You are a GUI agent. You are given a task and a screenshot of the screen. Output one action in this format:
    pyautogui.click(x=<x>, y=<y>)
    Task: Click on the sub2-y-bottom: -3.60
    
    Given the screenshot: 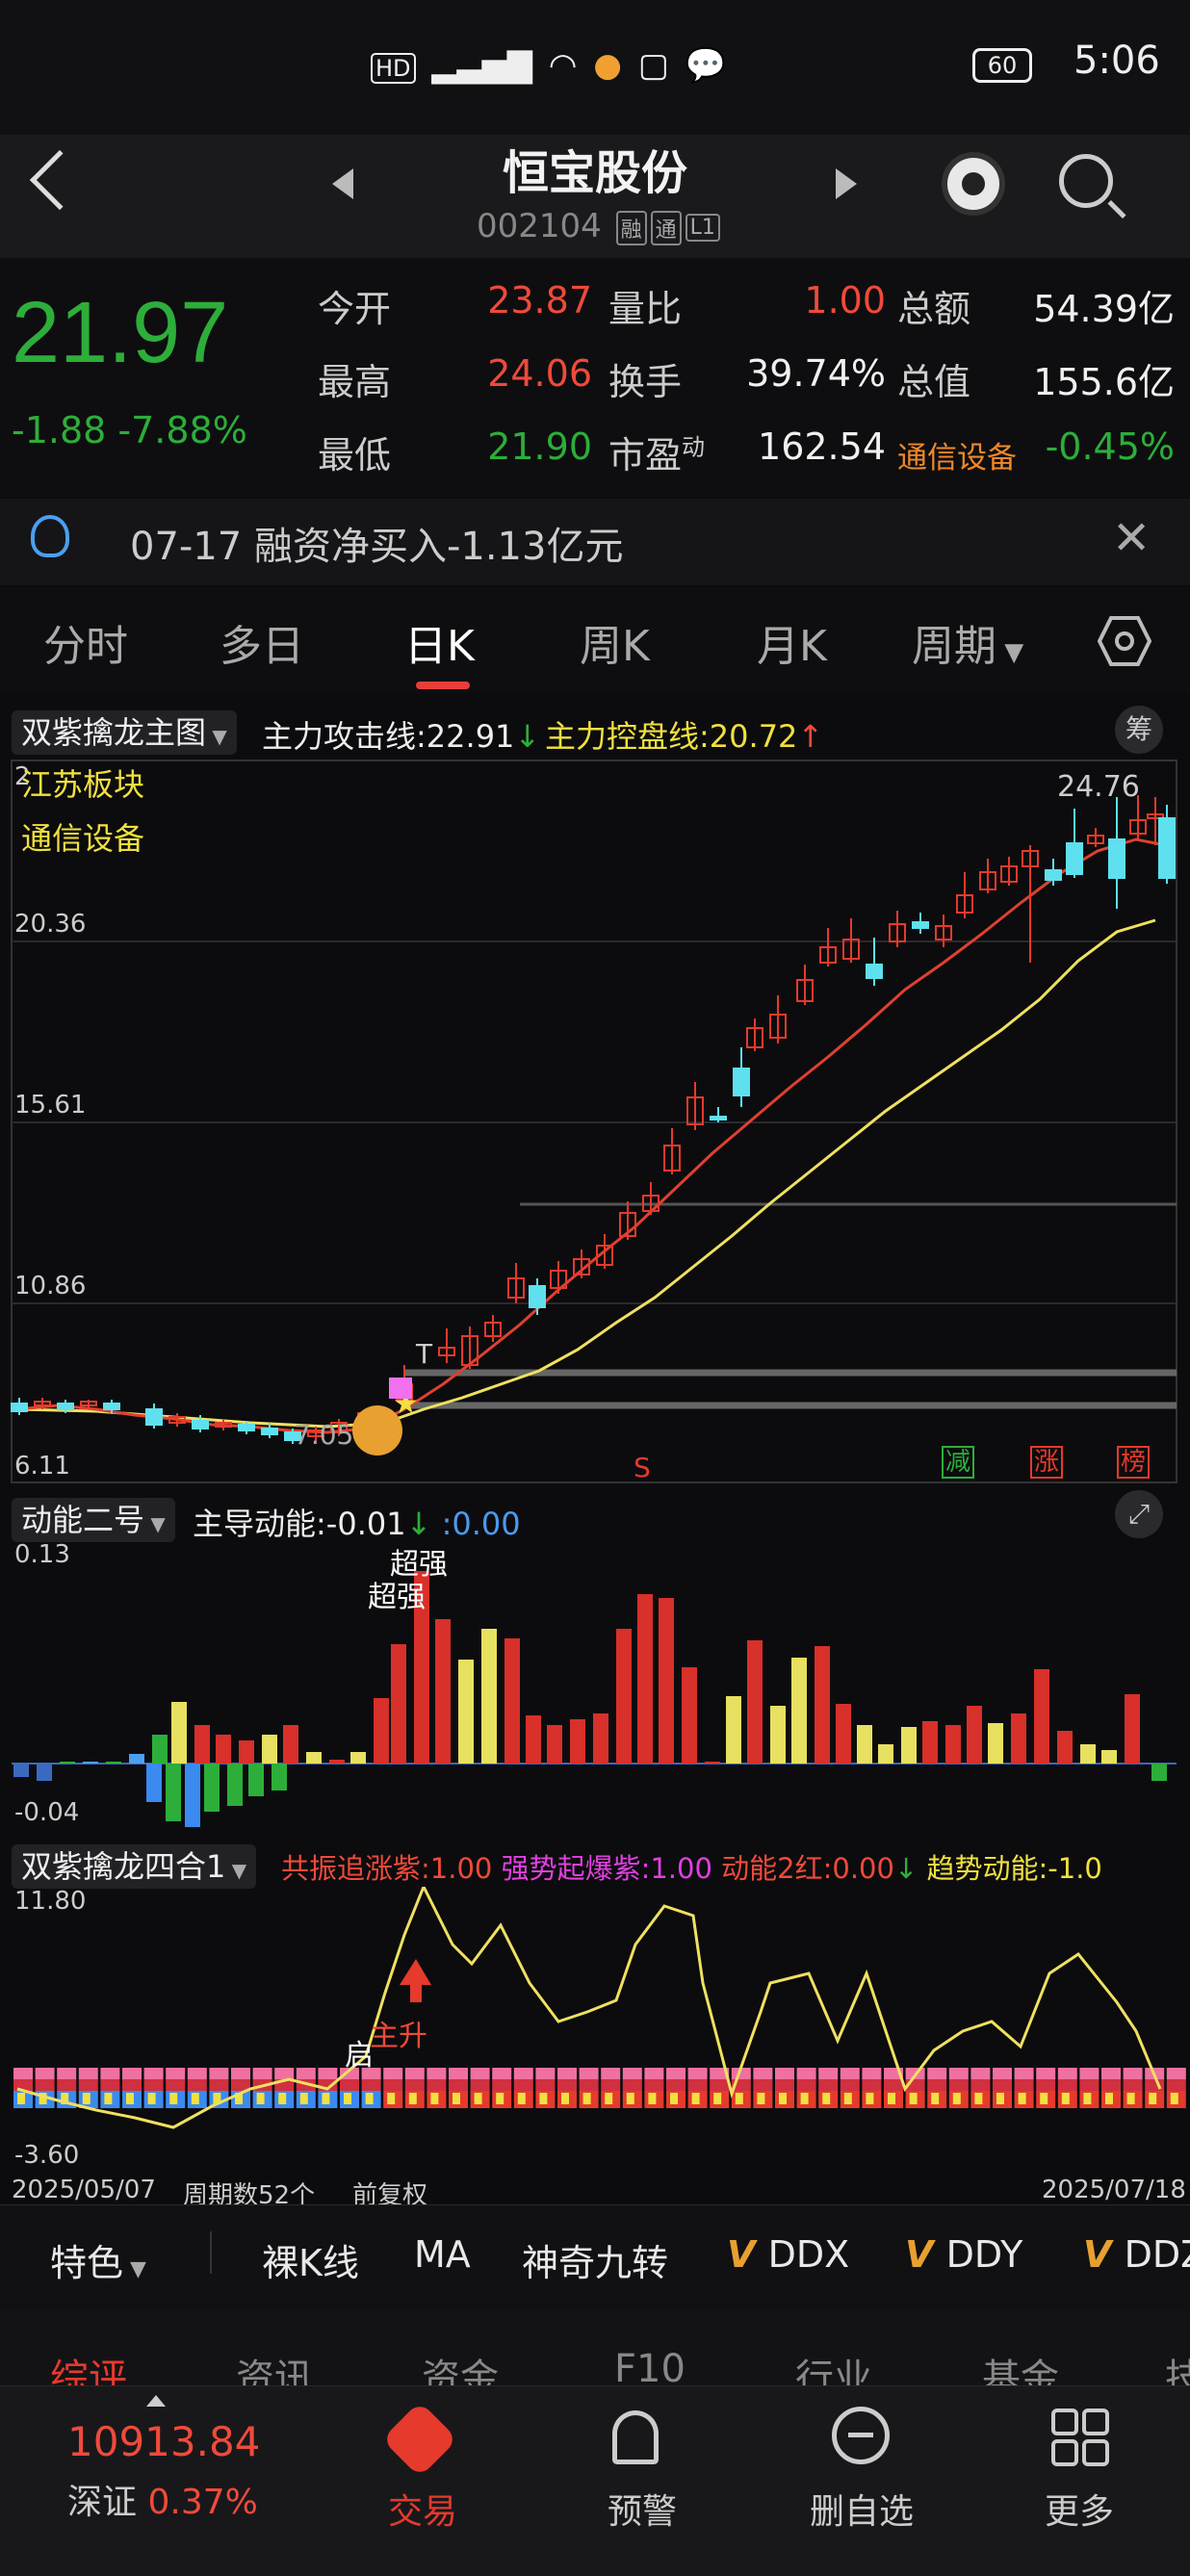 What is the action you would take?
    pyautogui.click(x=47, y=2155)
    